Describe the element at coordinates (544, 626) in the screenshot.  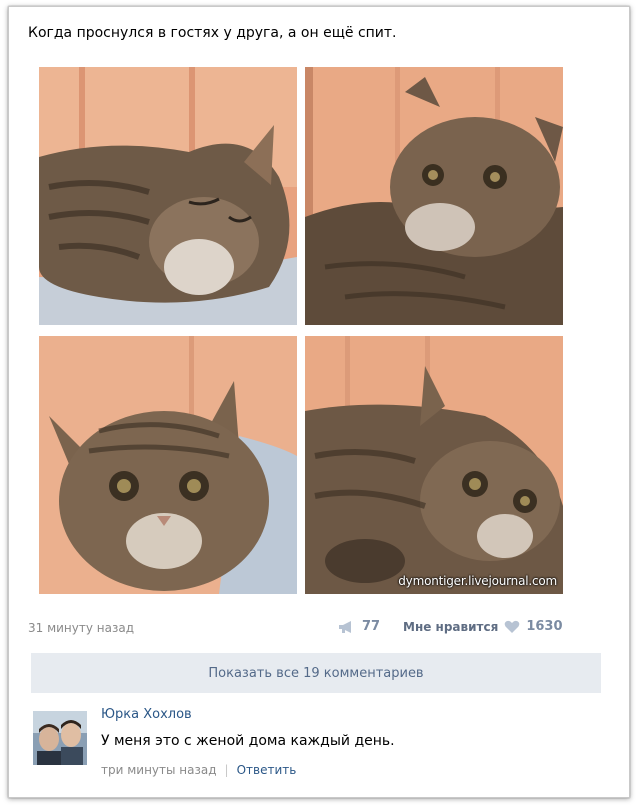
I see `like-count: 1630` at that location.